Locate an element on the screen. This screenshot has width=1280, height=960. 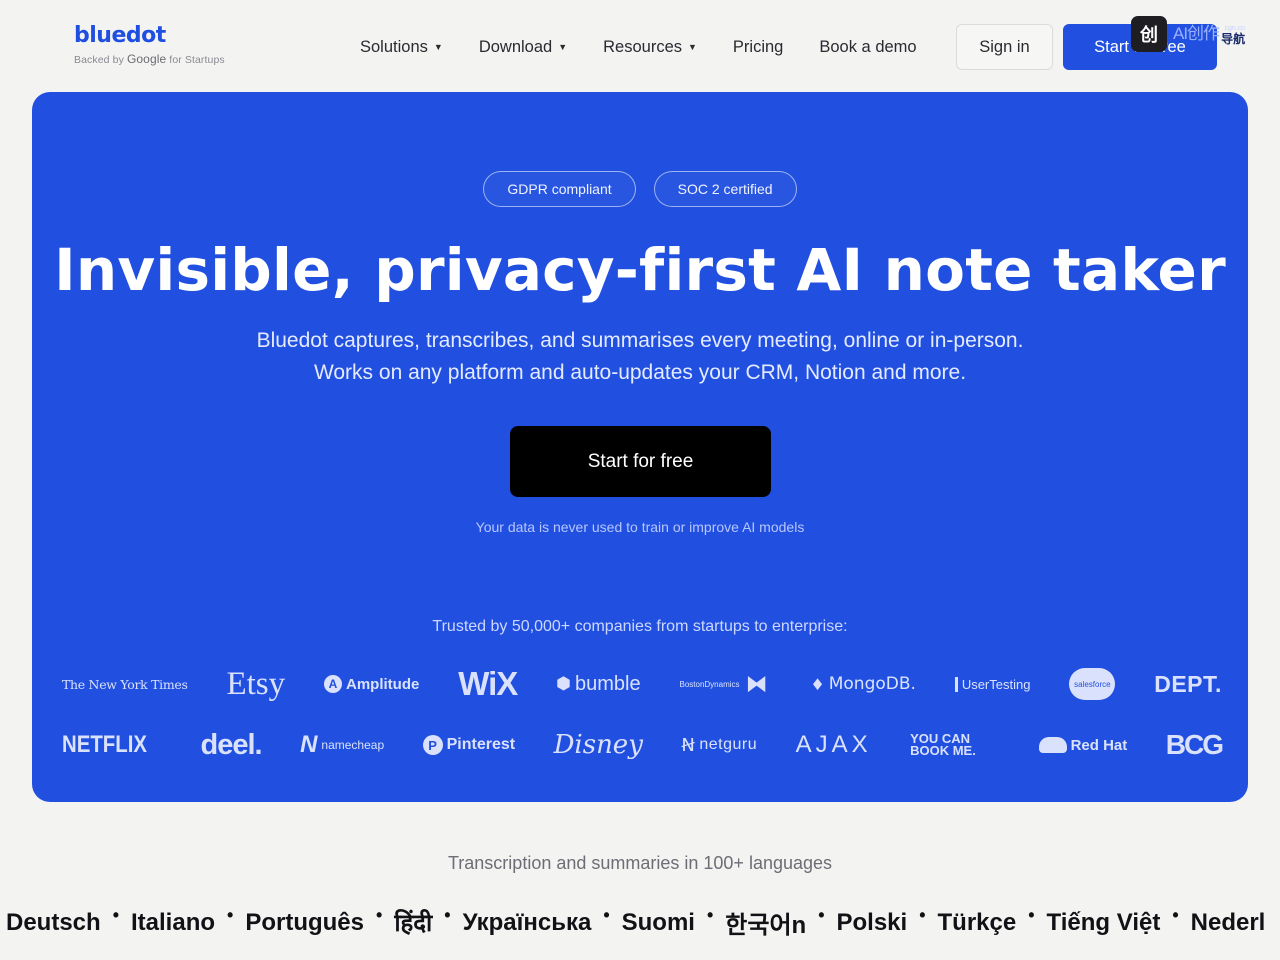
nav-pricing-label: Pricing is located at coordinates (758, 46).